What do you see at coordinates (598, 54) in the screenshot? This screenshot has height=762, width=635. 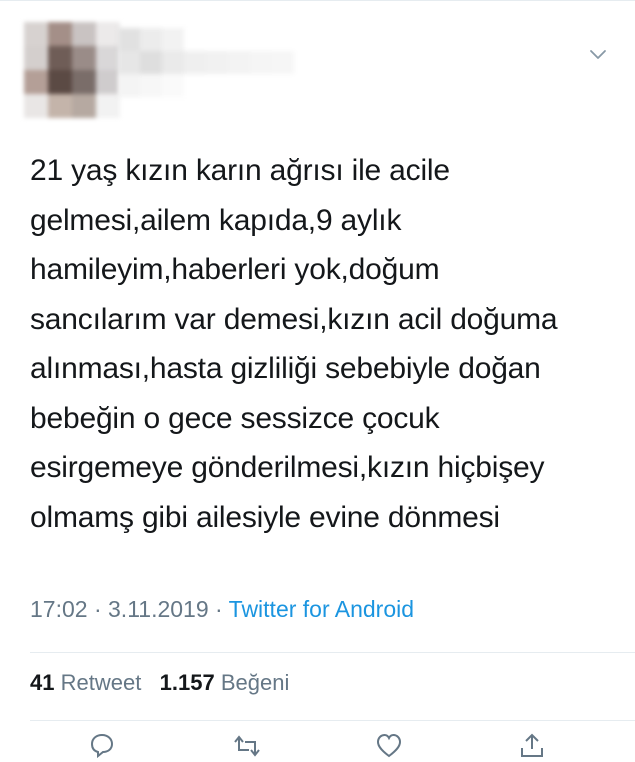 I see `chevron-down-icon` at bounding box center [598, 54].